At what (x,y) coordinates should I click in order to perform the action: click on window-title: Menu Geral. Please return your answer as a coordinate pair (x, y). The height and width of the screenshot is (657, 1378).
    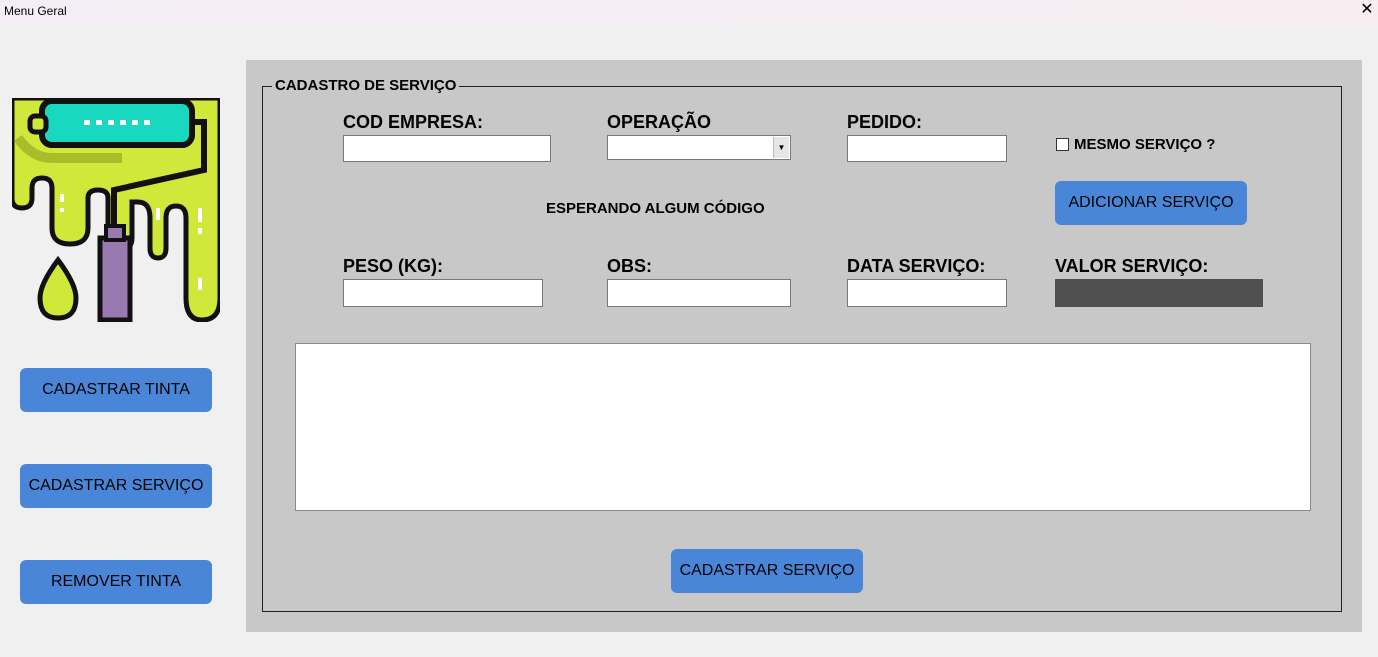
    Looking at the image, I should click on (35, 11).